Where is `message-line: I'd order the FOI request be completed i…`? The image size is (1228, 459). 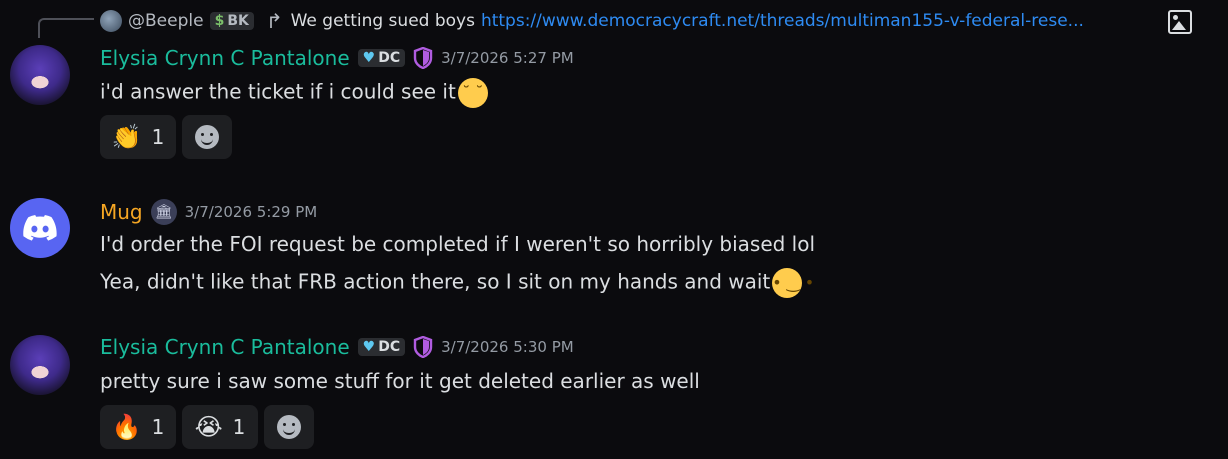
message-line: I'd order the FOI request be completed i… is located at coordinates (458, 244).